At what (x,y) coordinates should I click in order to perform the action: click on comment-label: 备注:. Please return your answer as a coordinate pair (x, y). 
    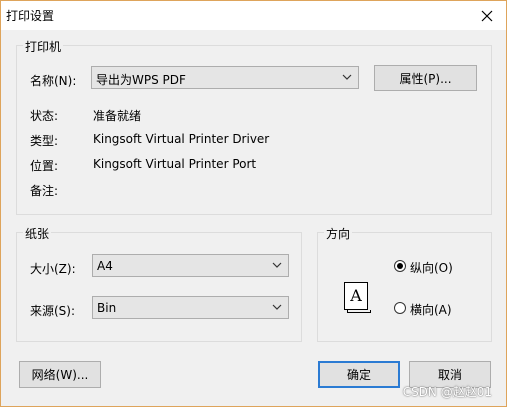
    Looking at the image, I should click on (44, 191).